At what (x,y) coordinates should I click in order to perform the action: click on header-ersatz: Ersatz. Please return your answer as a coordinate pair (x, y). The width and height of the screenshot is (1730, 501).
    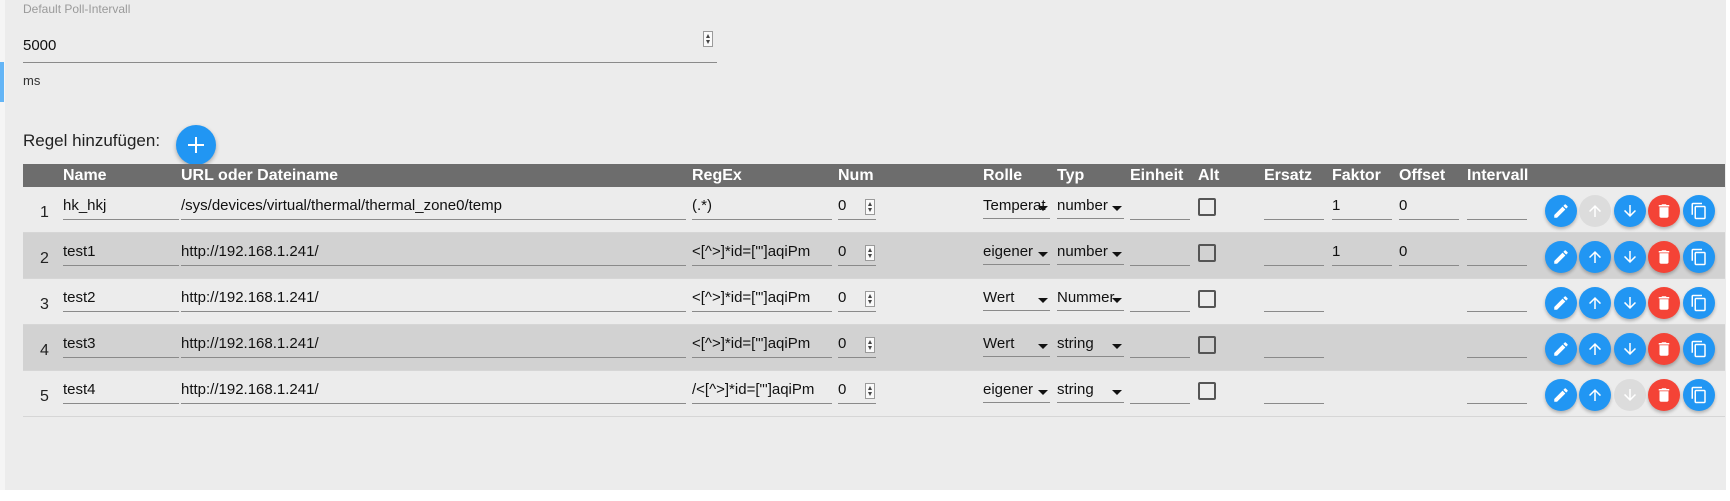
    Looking at the image, I should click on (1288, 175).